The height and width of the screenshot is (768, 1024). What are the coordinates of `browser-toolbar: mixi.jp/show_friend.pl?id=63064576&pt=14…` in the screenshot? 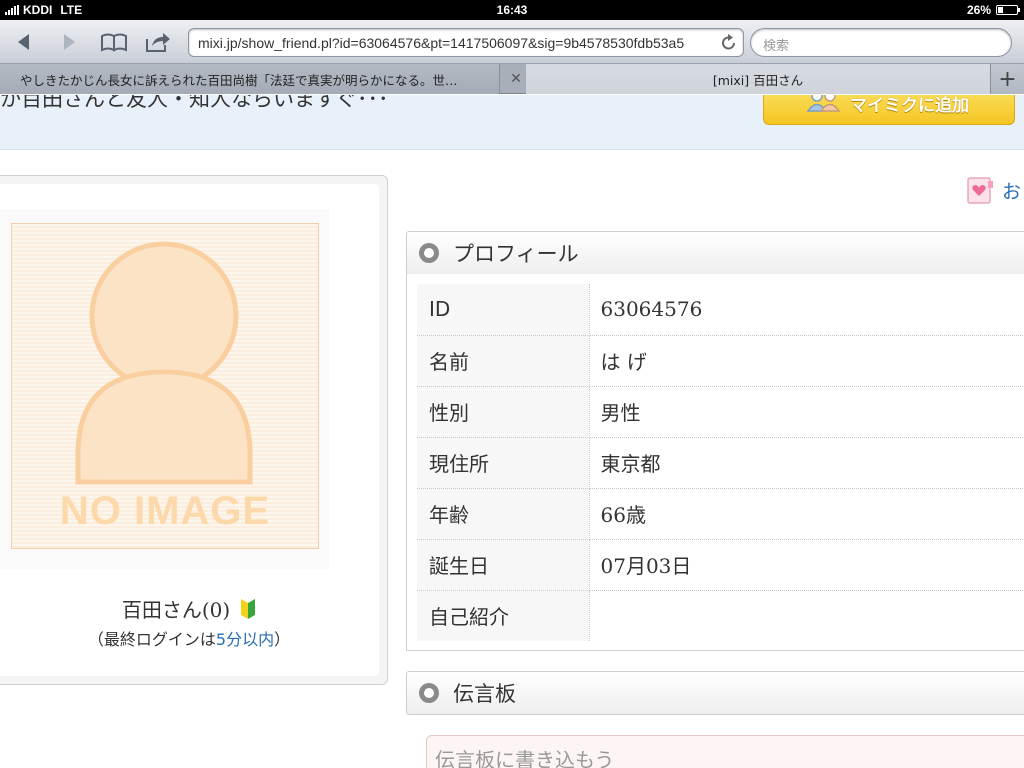 It's located at (512, 42).